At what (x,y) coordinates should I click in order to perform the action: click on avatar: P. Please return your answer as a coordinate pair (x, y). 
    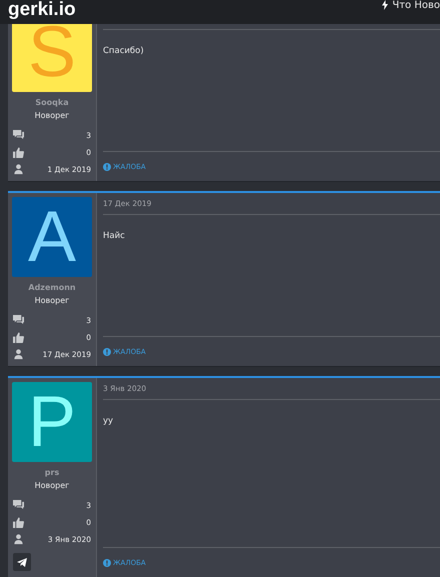
    Looking at the image, I should click on (52, 422).